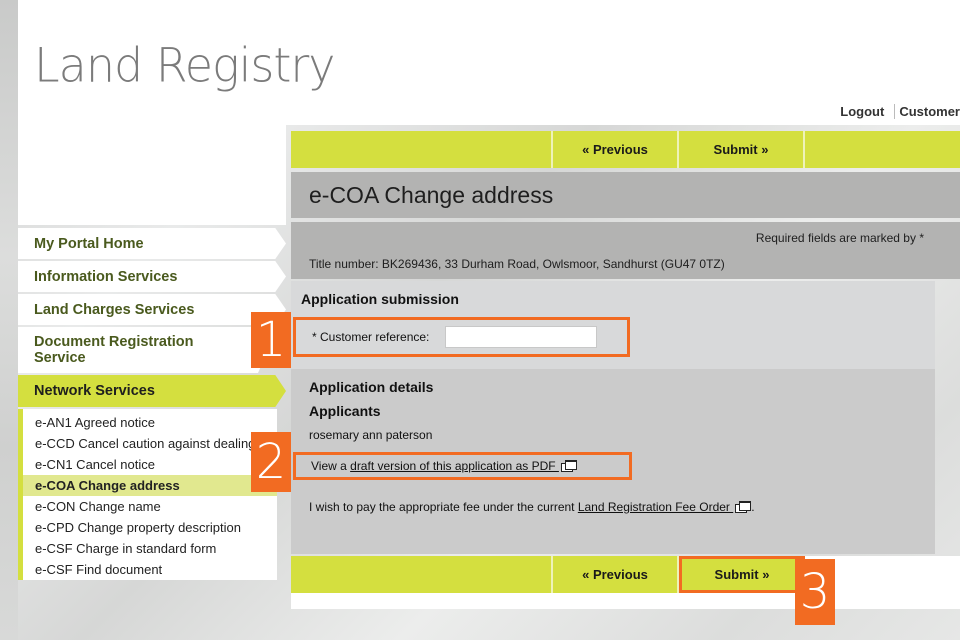 This screenshot has height=640, width=960. Describe the element at coordinates (521, 337) in the screenshot. I see `customer-reference-input` at that location.